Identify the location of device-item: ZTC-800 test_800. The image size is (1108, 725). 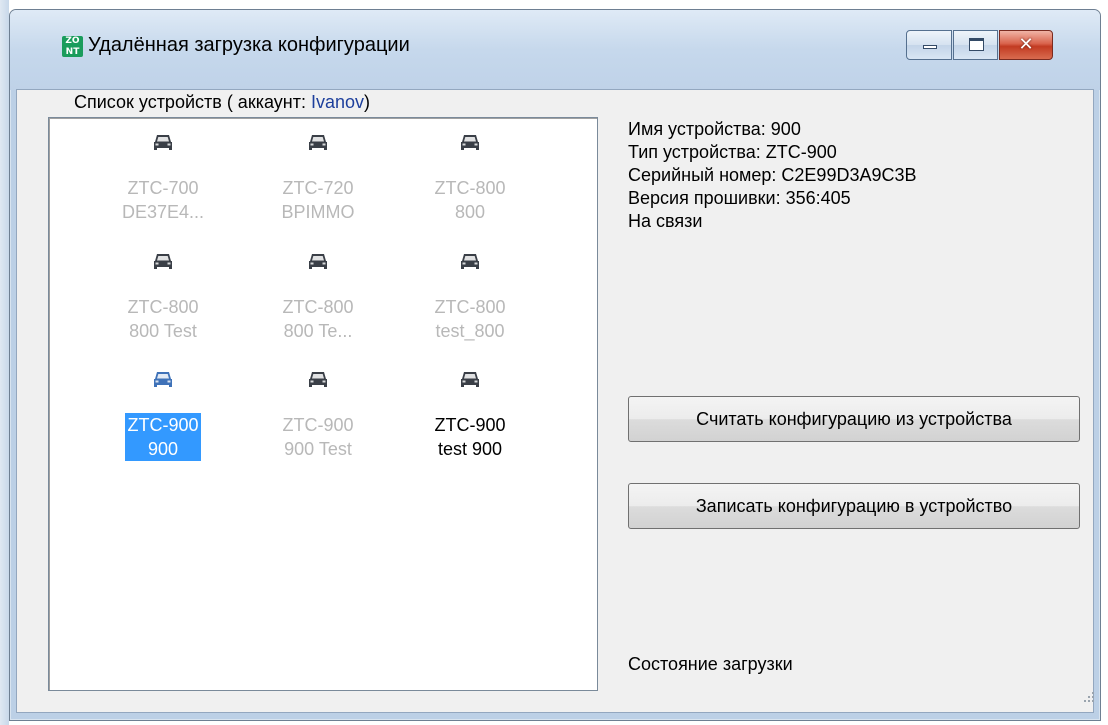
(470, 297).